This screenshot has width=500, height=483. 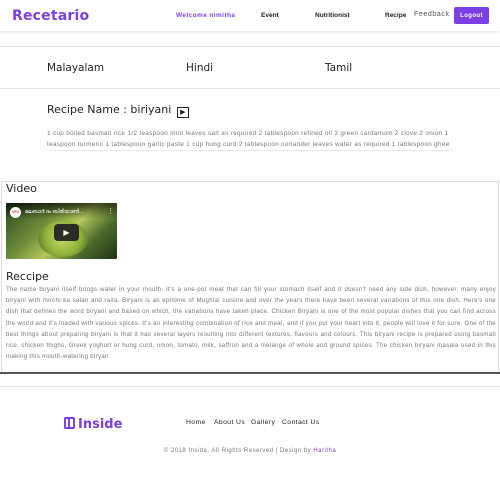 I want to click on language-tamil: Tamil, so click(x=338, y=68).